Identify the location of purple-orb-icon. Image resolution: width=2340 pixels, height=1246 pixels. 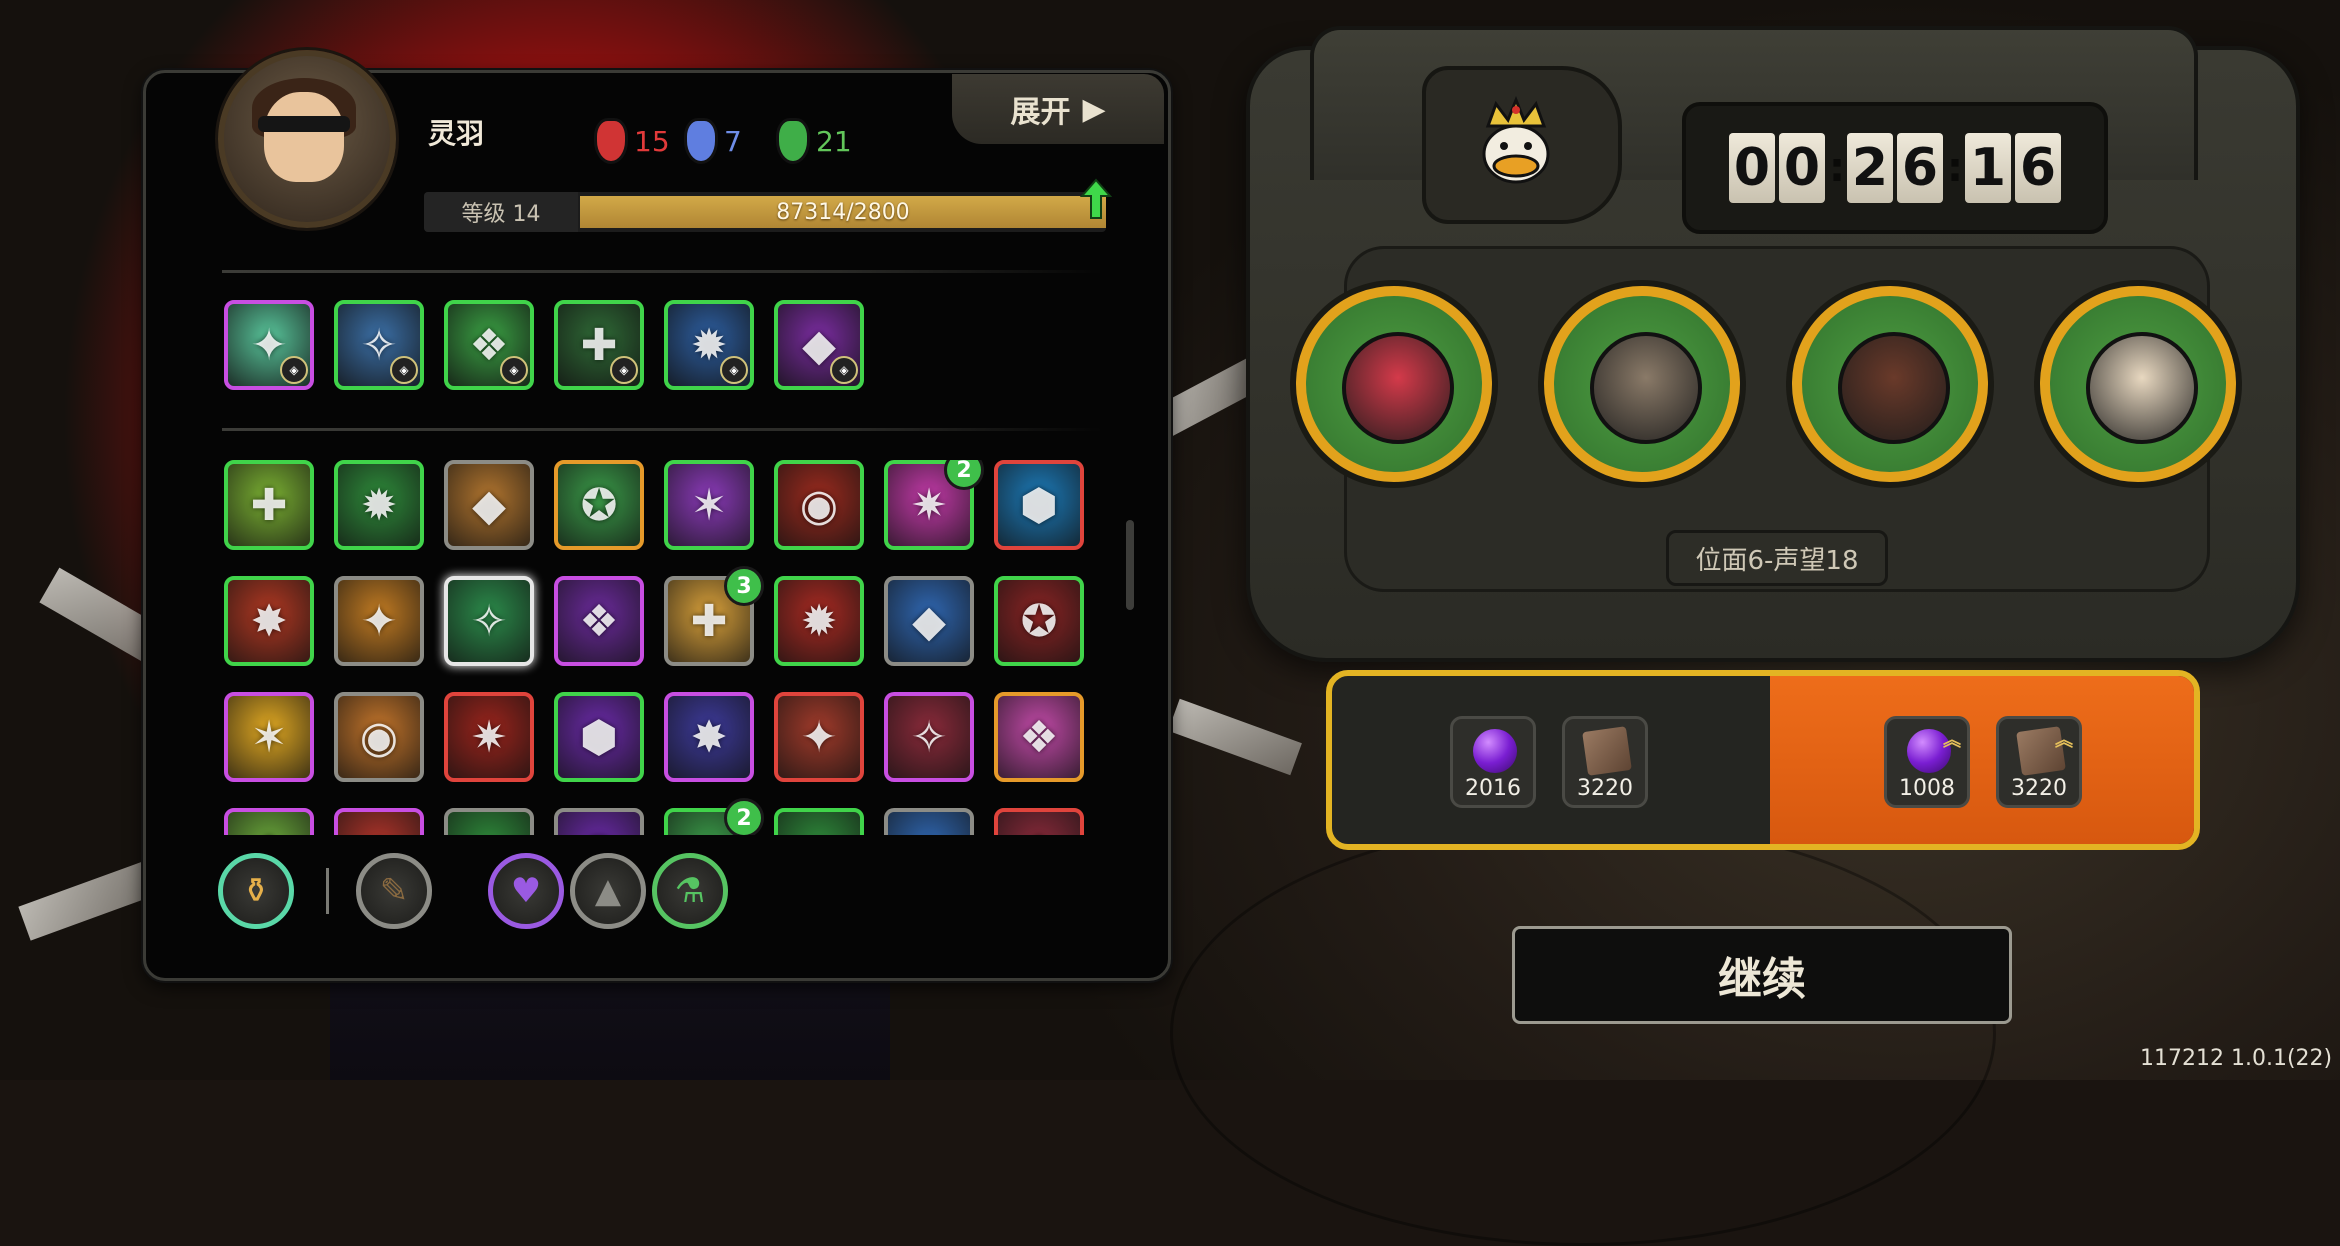
(1495, 751).